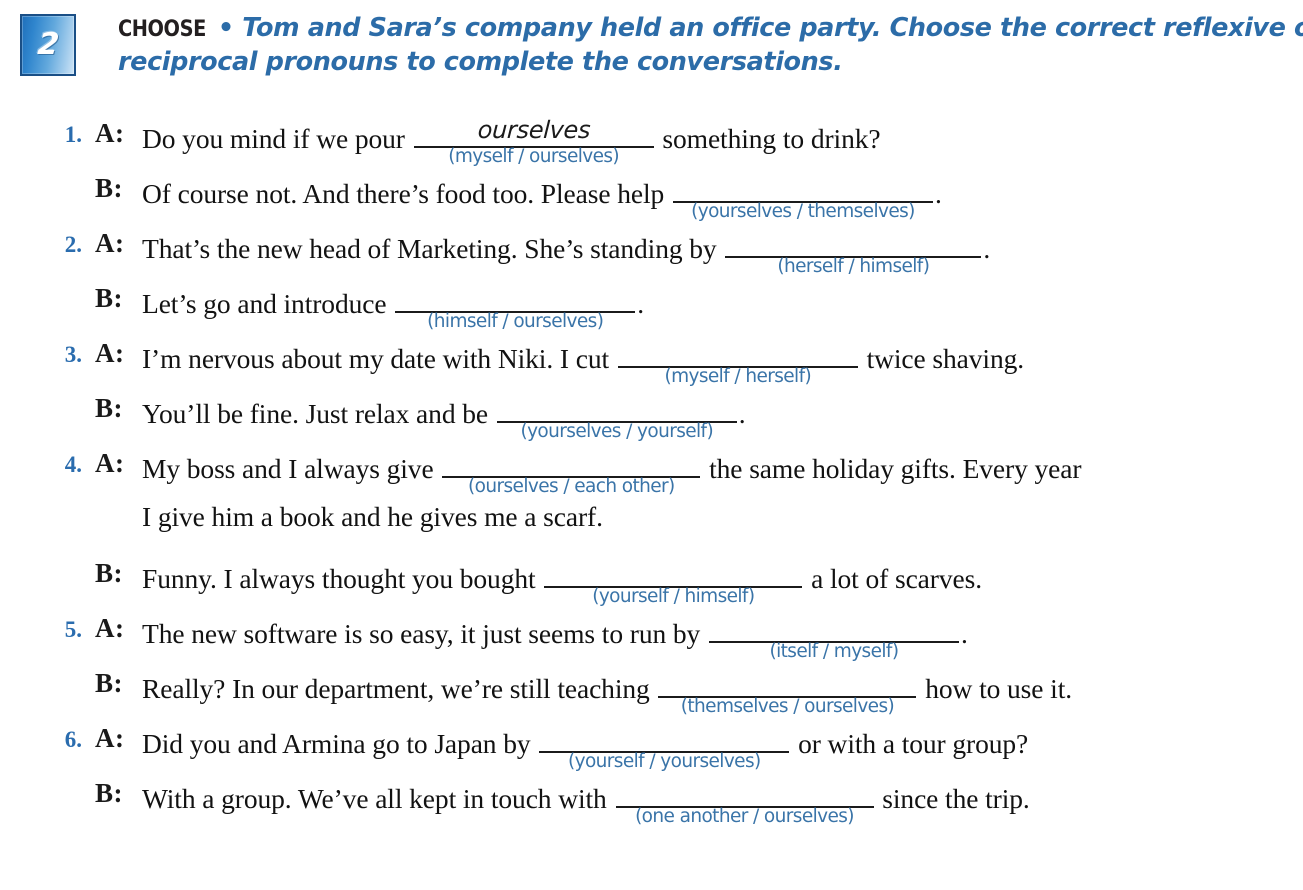  Describe the element at coordinates (834, 651) in the screenshot. I see `answer-options-hint: (itself / myself)` at that location.